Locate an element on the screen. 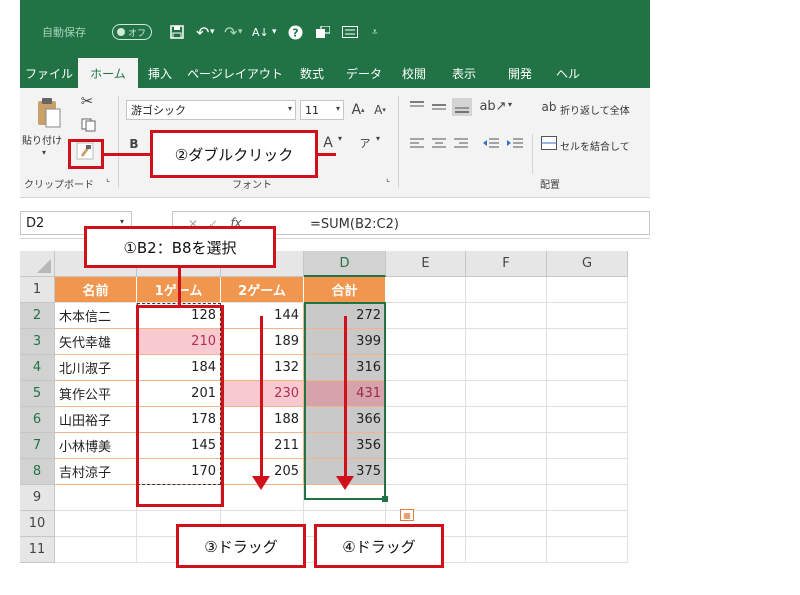 The image size is (800, 595). form-icon is located at coordinates (350, 32).